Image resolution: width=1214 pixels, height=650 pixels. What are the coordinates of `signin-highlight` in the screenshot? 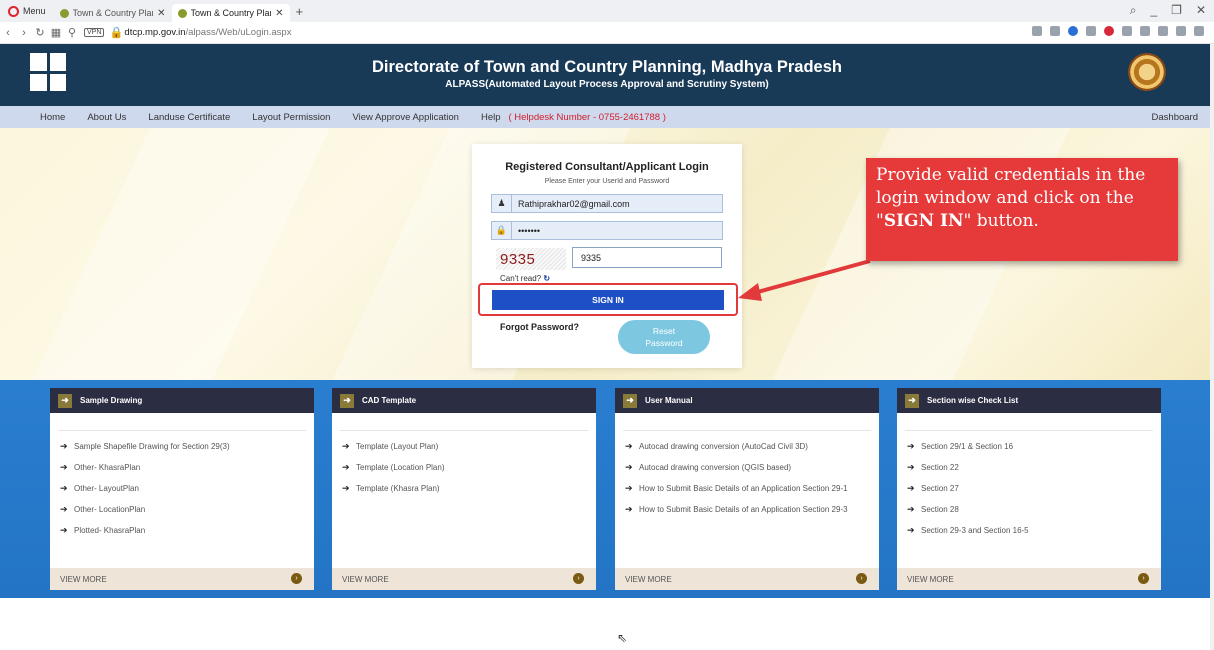 It's located at (608, 299).